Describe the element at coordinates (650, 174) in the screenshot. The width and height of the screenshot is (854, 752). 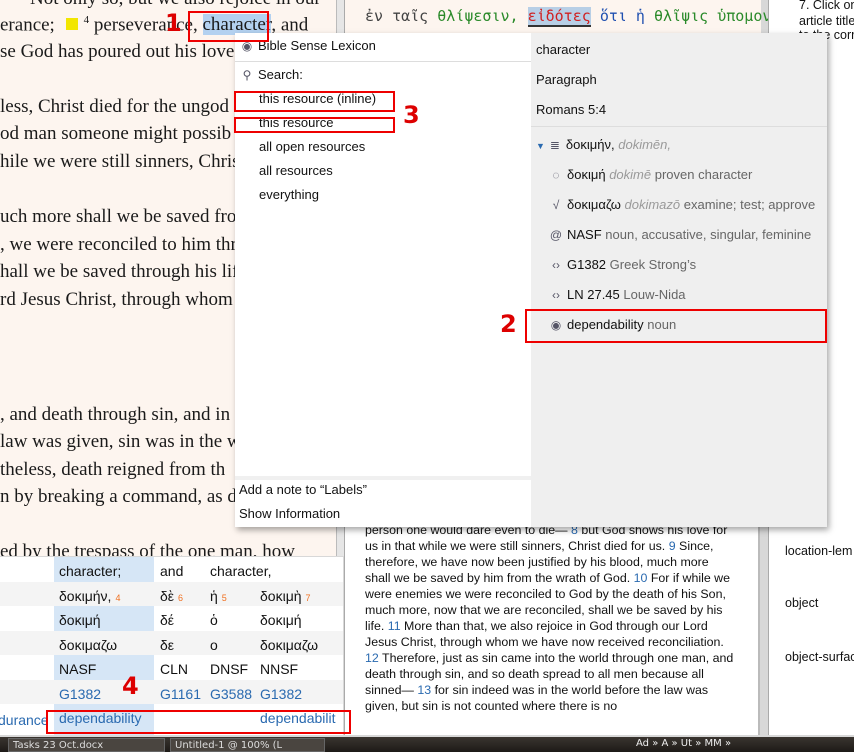
I see `menu-entry: ◌ δοκιμή dokimē proven character` at that location.